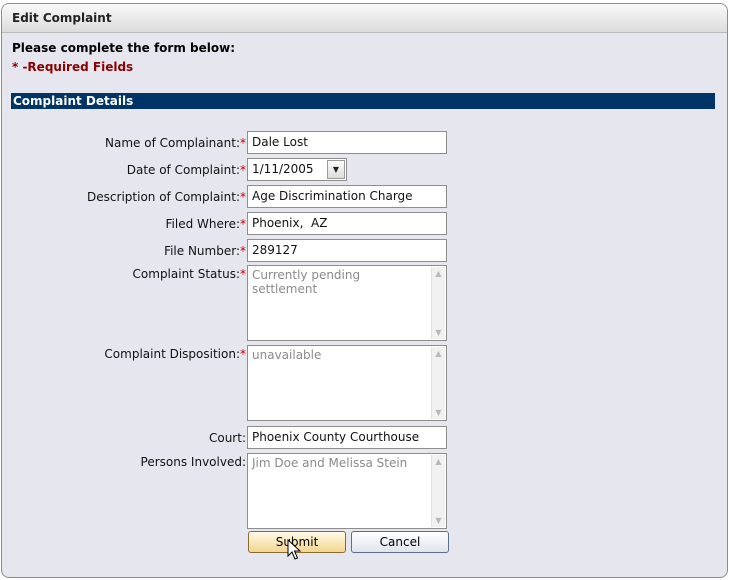  What do you see at coordinates (438, 491) in the screenshot?
I see `persons-involved-scrollbar: ▲ ▼` at bounding box center [438, 491].